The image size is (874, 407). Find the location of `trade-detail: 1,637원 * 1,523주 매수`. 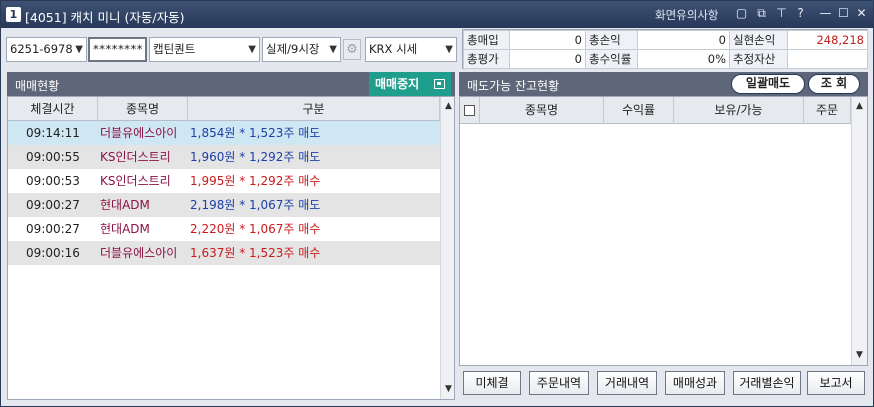

trade-detail: 1,637원 * 1,523주 매수 is located at coordinates (255, 253).